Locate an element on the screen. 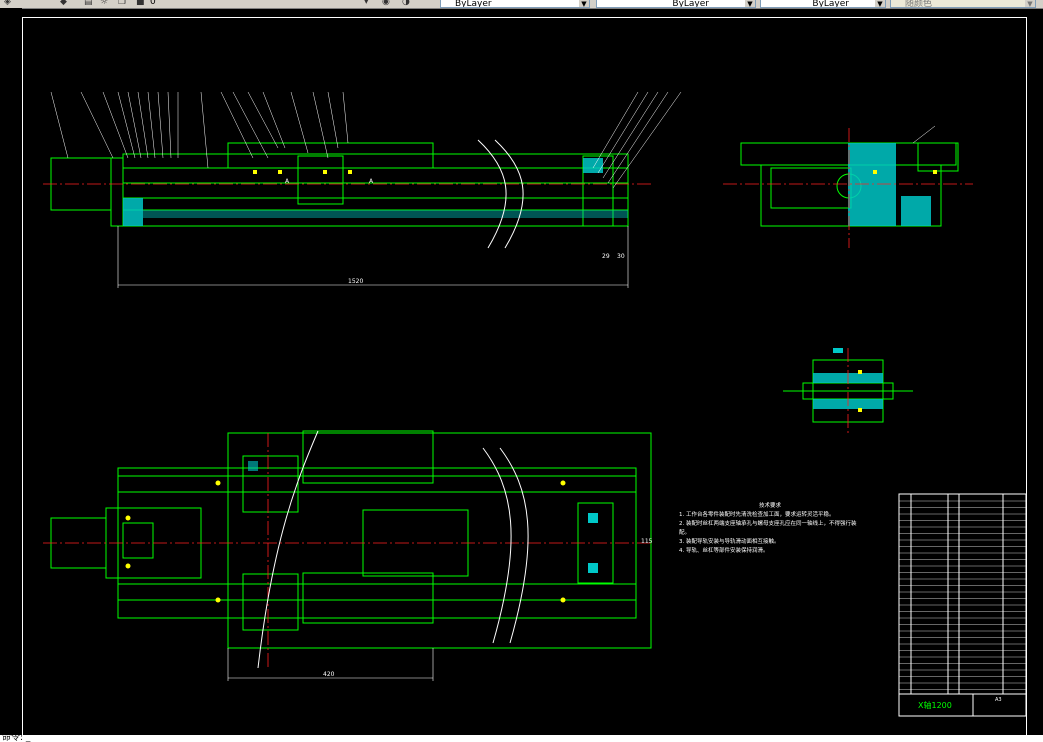  color-dropdown: ByLayer ▼ is located at coordinates (515, 4).